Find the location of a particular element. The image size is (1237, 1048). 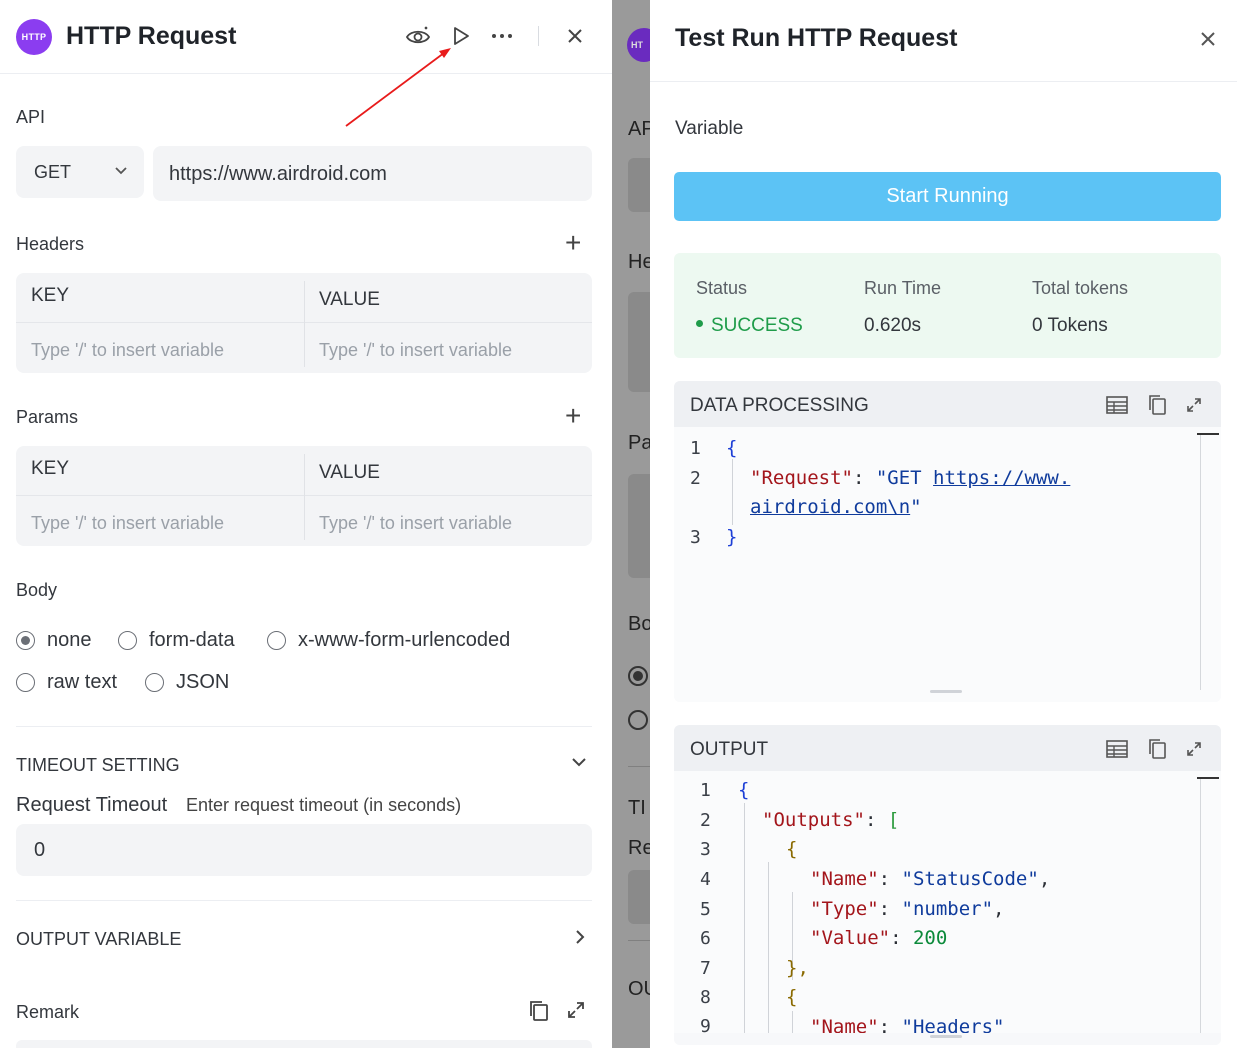

code-line: "Type": "number", is located at coordinates (907, 909).